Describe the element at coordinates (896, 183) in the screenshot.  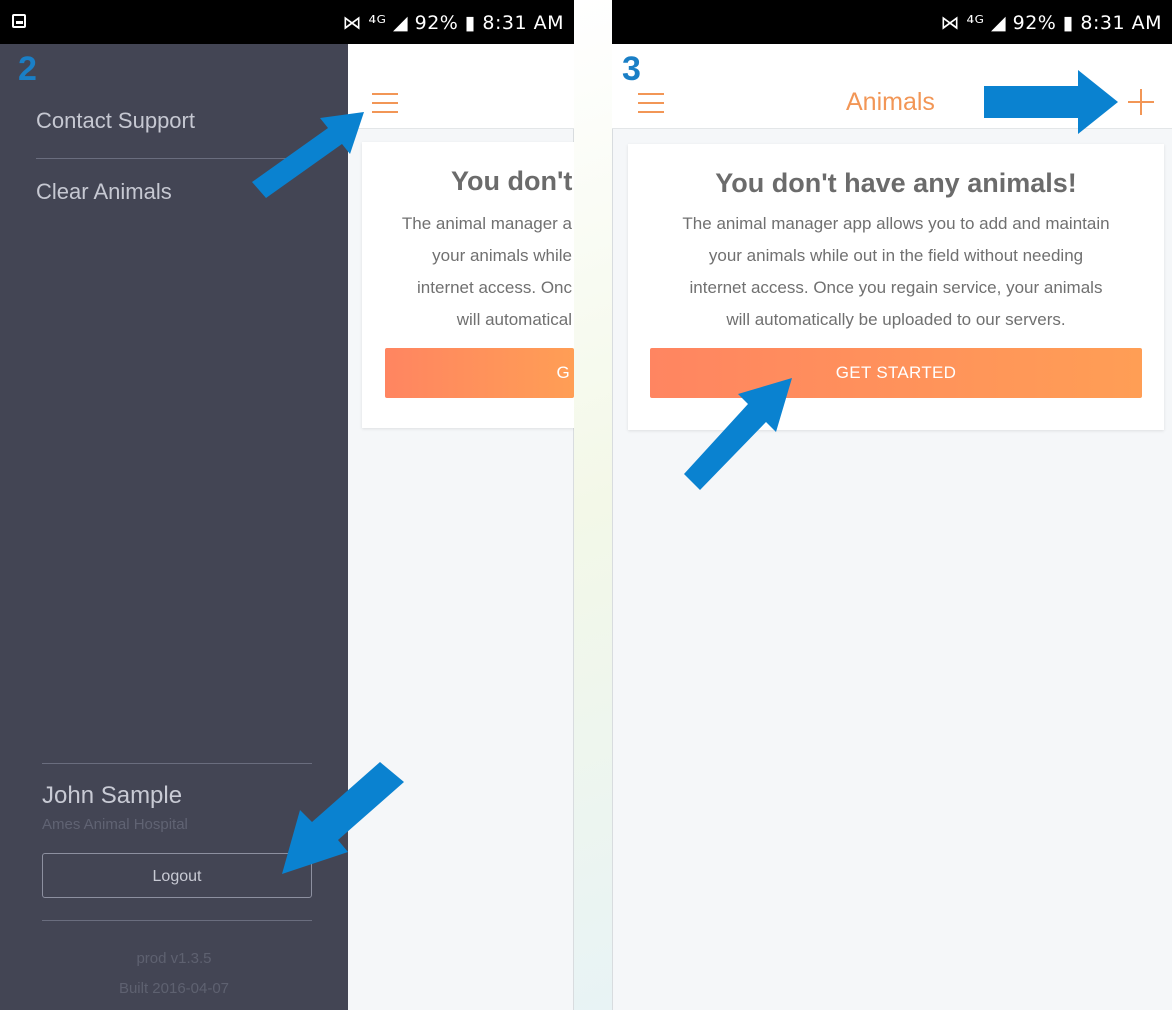
I see `card-title: You don't have any animals!` at that location.